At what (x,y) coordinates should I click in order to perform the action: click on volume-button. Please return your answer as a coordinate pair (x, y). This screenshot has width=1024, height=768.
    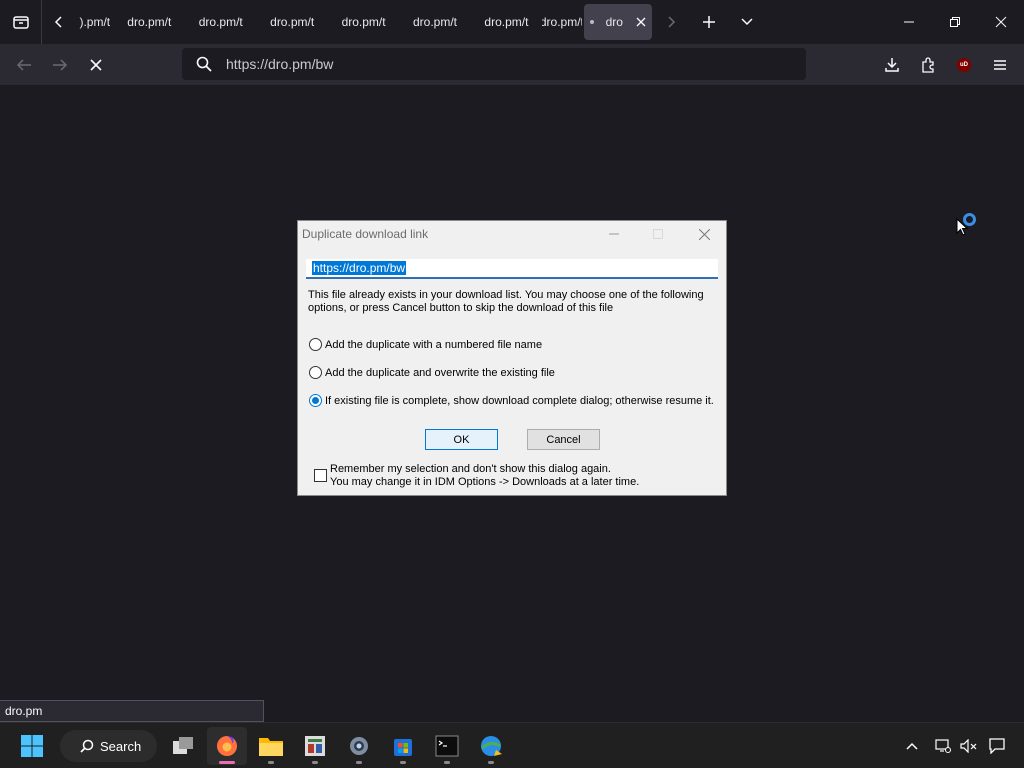
    Looking at the image, I should click on (969, 745).